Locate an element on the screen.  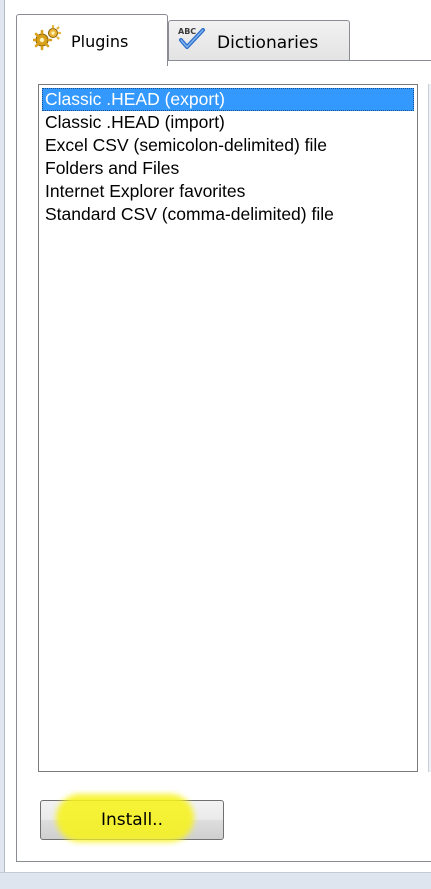
abc-checkmark-icon: ABC is located at coordinates (192, 40).